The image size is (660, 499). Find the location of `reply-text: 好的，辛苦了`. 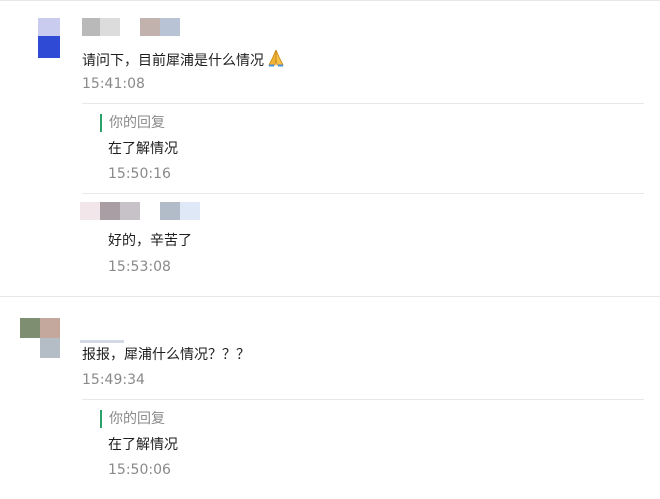

reply-text: 好的，辛苦了 is located at coordinates (150, 241).